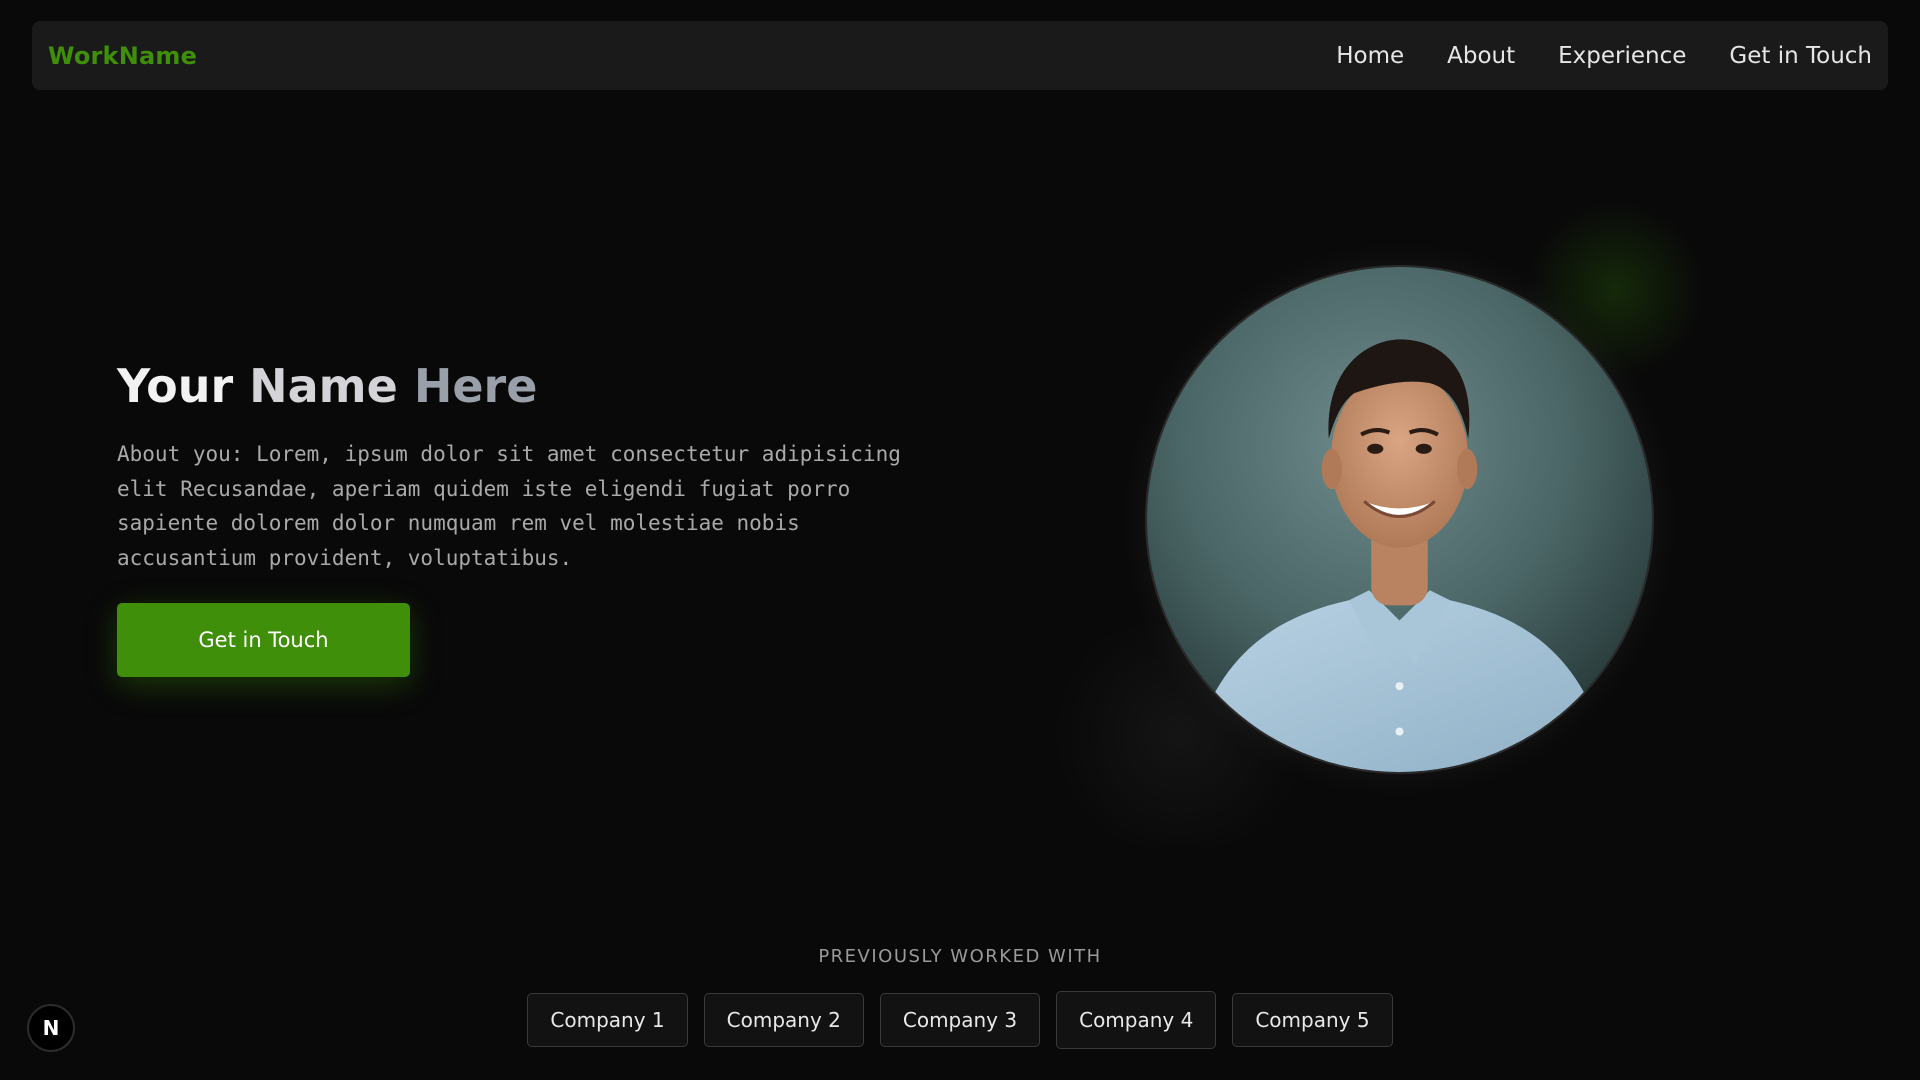  Describe the element at coordinates (1800, 56) in the screenshot. I see `nav-get-in-touch: Get in Touch` at that location.